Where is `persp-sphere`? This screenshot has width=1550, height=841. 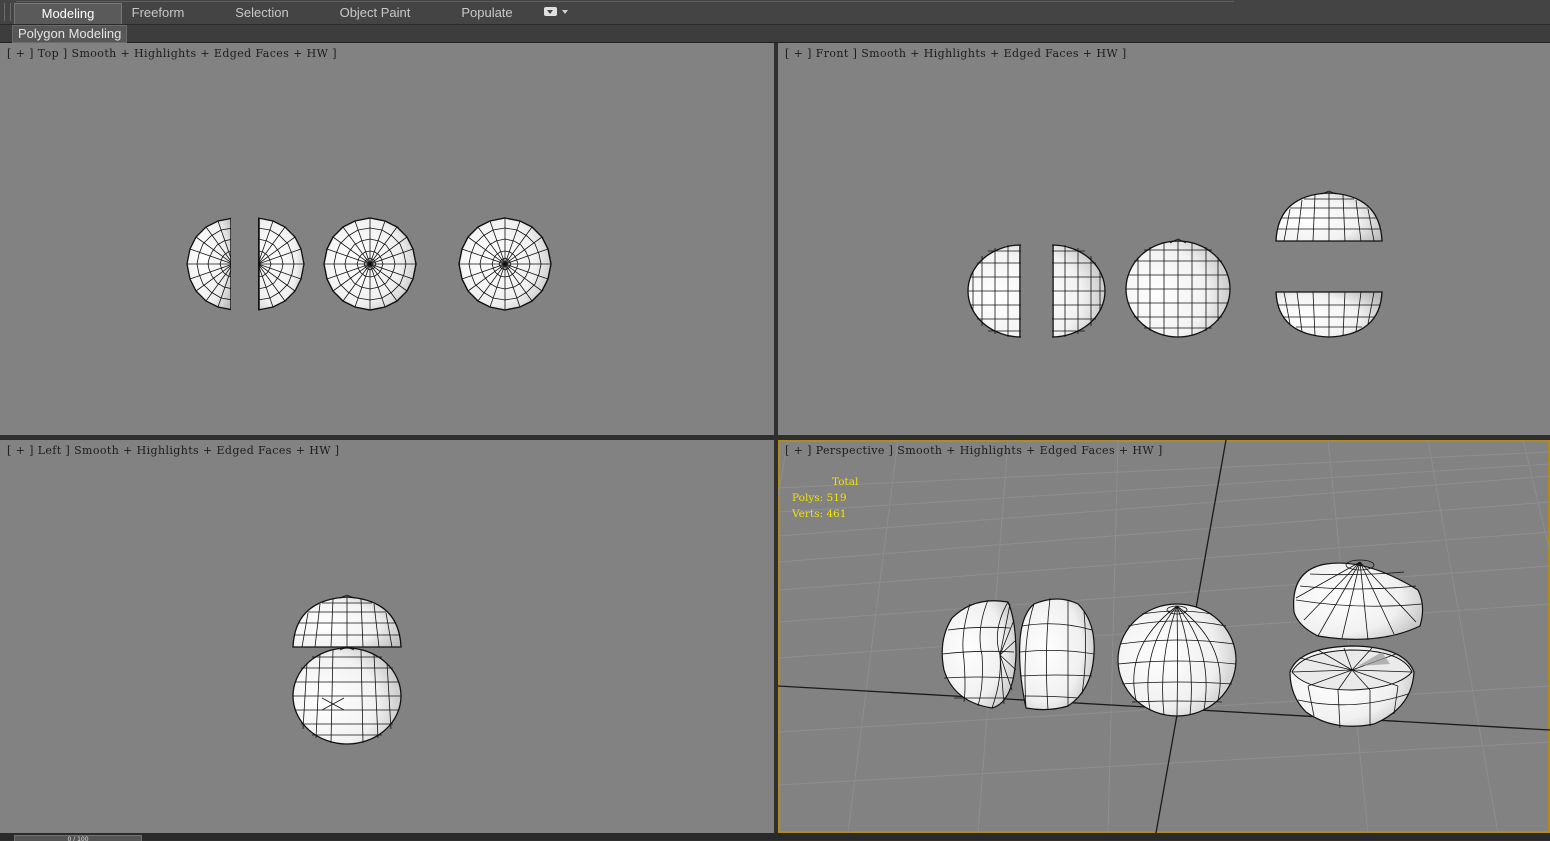
persp-sphere is located at coordinates (1177, 660).